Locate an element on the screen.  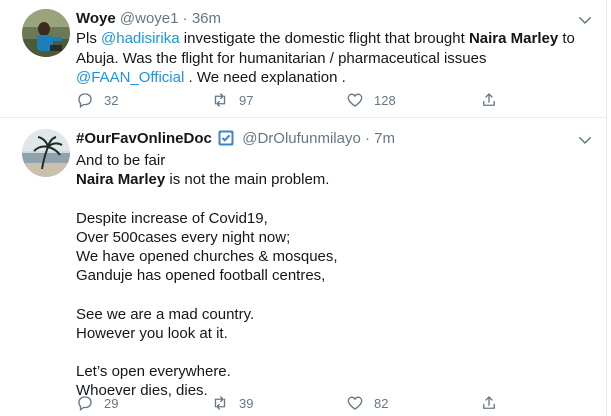
retweet-button: 39 is located at coordinates (232, 403).